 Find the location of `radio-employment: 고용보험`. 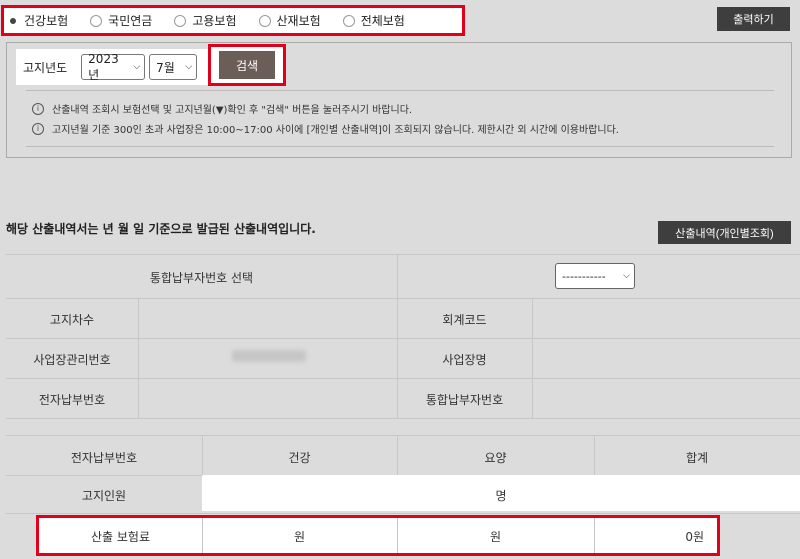

radio-employment: 고용보험 is located at coordinates (205, 20).